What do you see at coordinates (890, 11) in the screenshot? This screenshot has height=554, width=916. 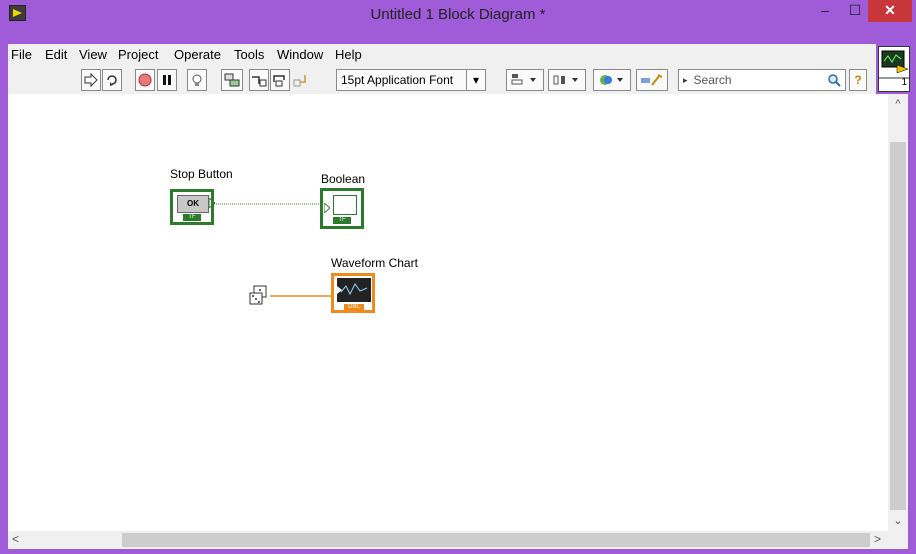 I see `close-button: ✕` at bounding box center [890, 11].